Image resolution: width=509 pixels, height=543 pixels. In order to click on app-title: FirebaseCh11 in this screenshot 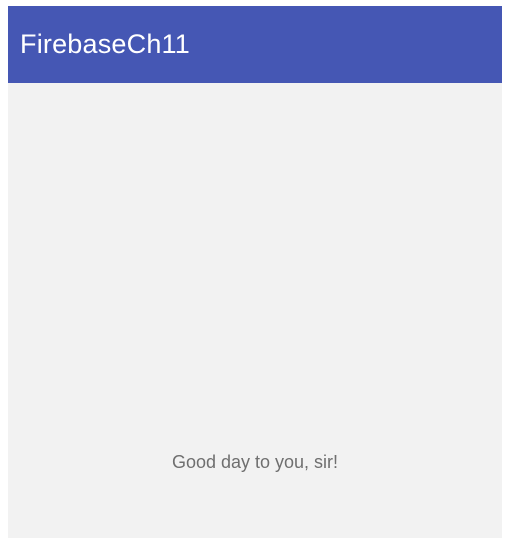, I will do `click(105, 44)`.